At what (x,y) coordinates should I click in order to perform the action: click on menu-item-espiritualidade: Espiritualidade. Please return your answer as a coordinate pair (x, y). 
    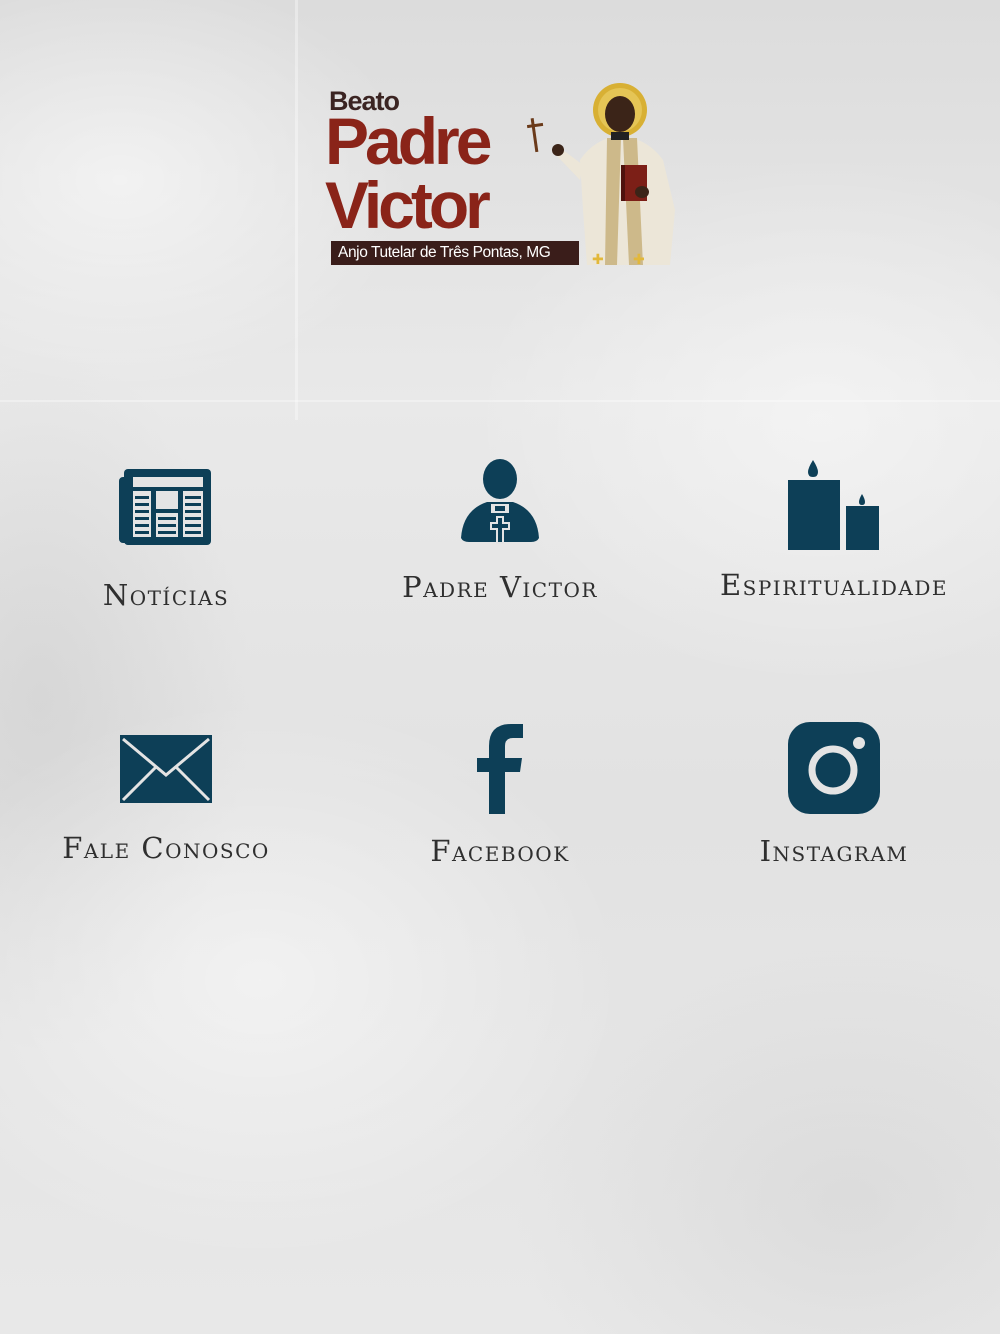
    Looking at the image, I should click on (834, 530).